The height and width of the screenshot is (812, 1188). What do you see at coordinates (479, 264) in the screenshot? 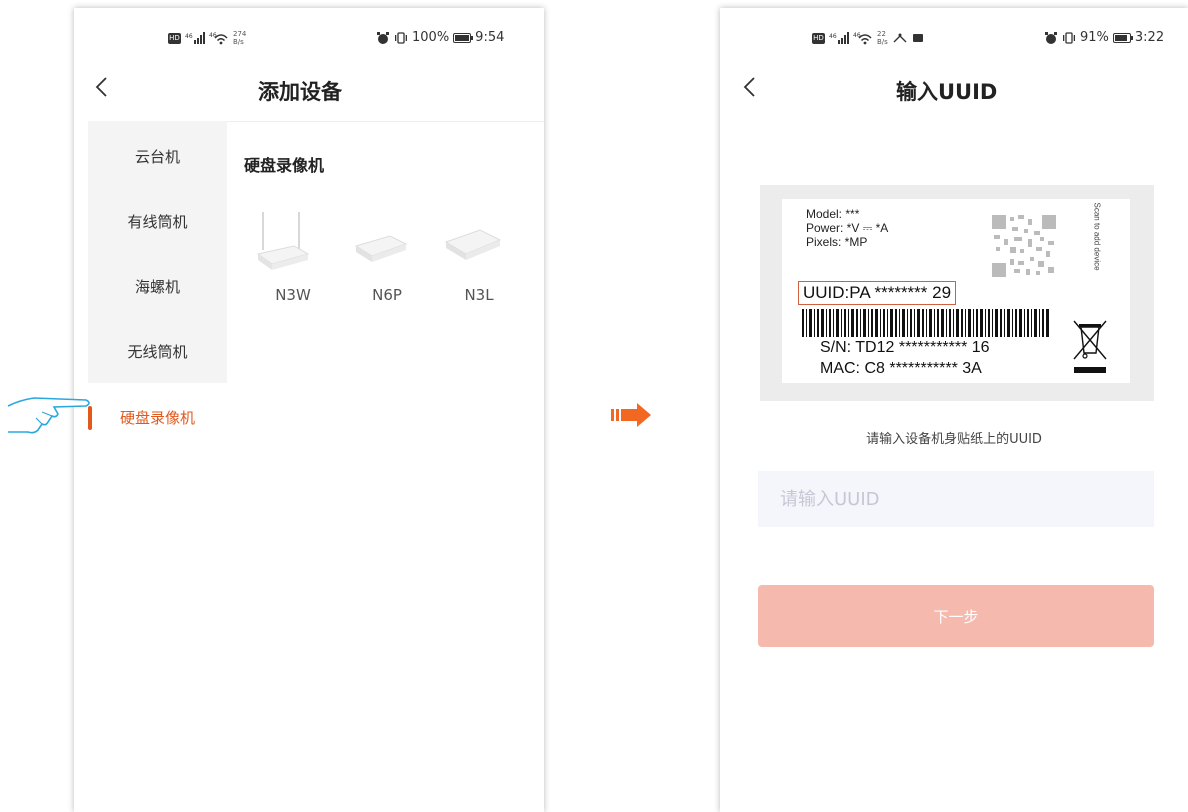
I see `device-item-n3l: N3L` at bounding box center [479, 264].